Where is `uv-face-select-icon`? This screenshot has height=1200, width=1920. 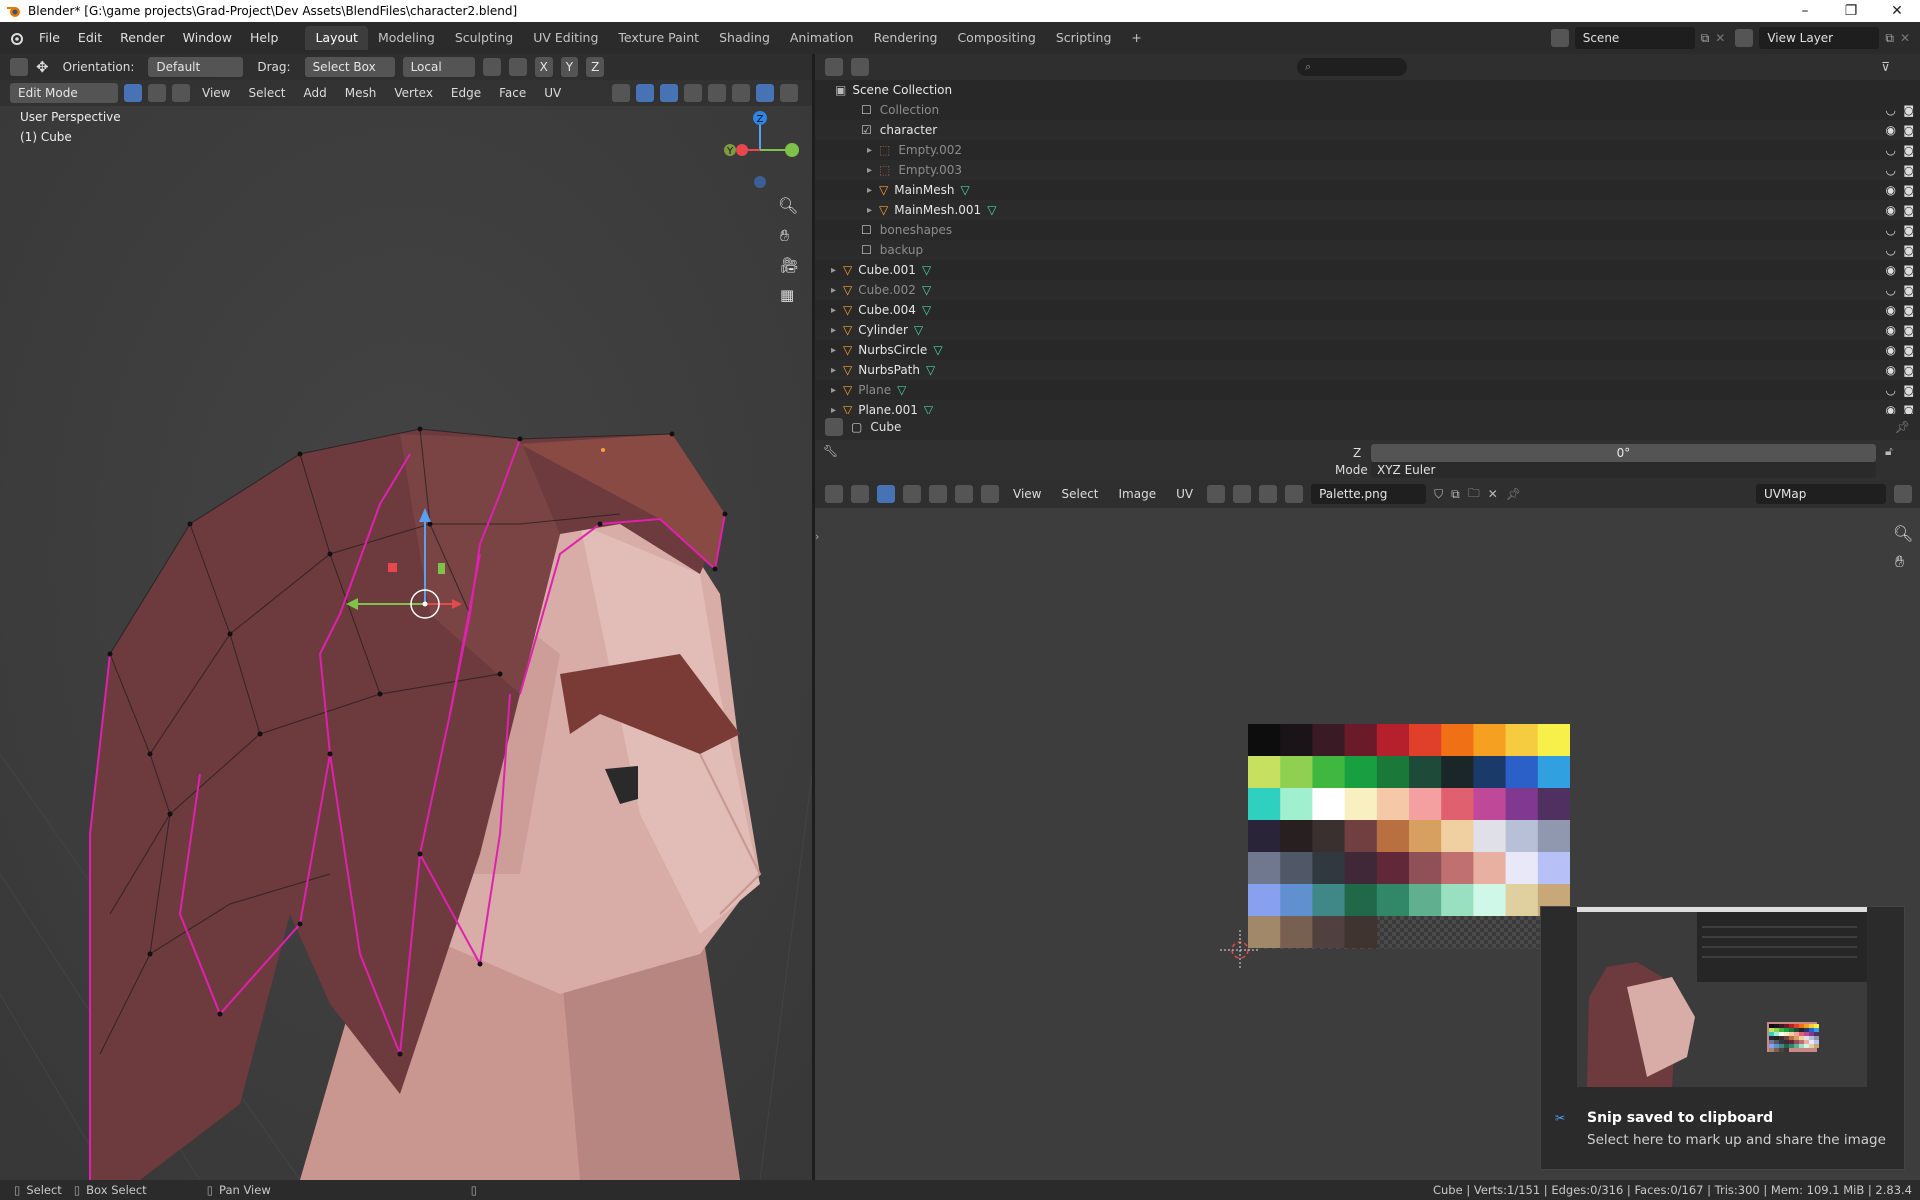 uv-face-select-icon is located at coordinates (938, 494).